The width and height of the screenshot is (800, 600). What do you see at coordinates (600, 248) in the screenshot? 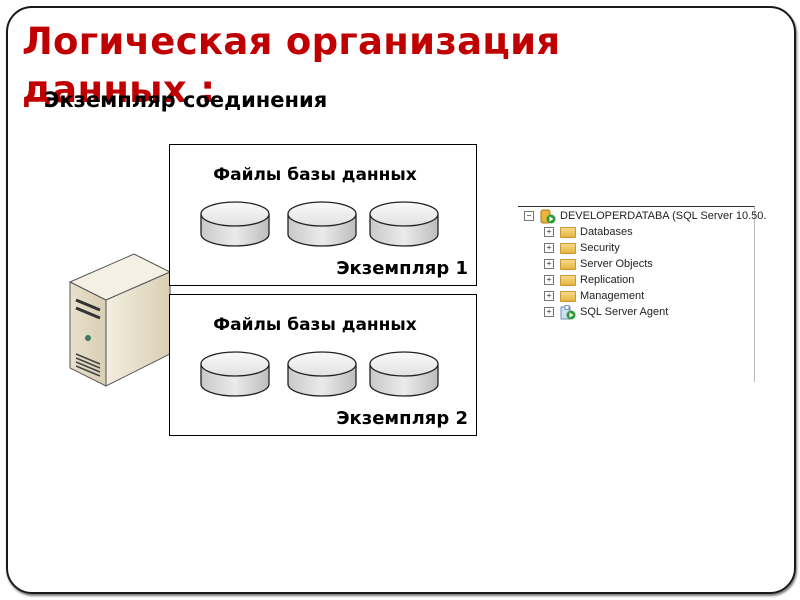
I see `tree-node-label: Security` at bounding box center [600, 248].